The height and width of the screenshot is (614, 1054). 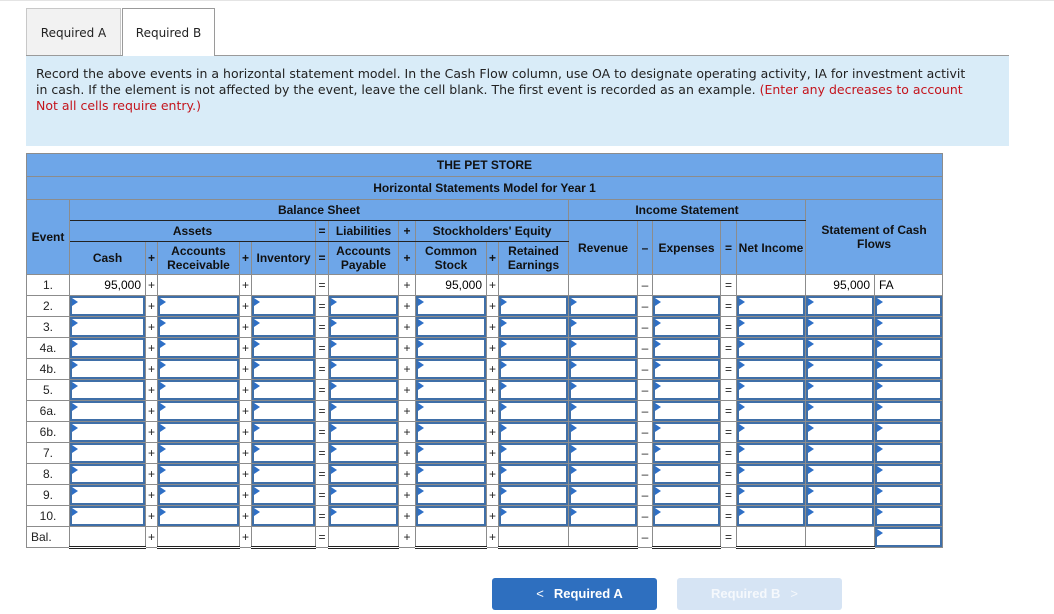 I want to click on prev-required-a-button: < Required A, so click(x=574, y=594).